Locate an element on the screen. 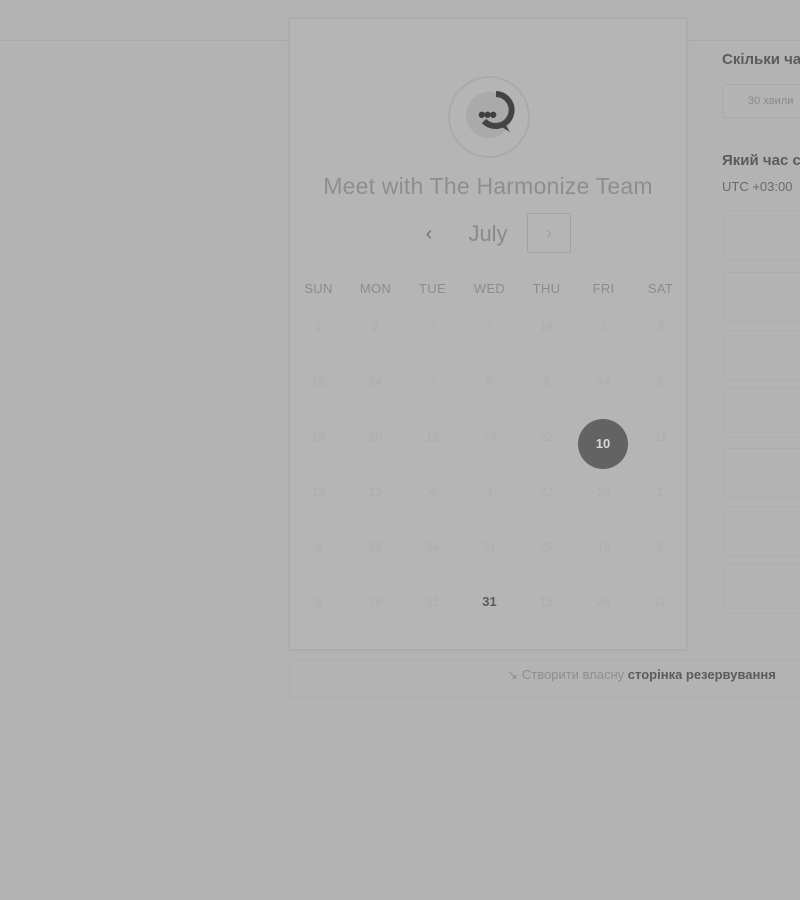  sprocket-icon: ↘ is located at coordinates (512, 674).